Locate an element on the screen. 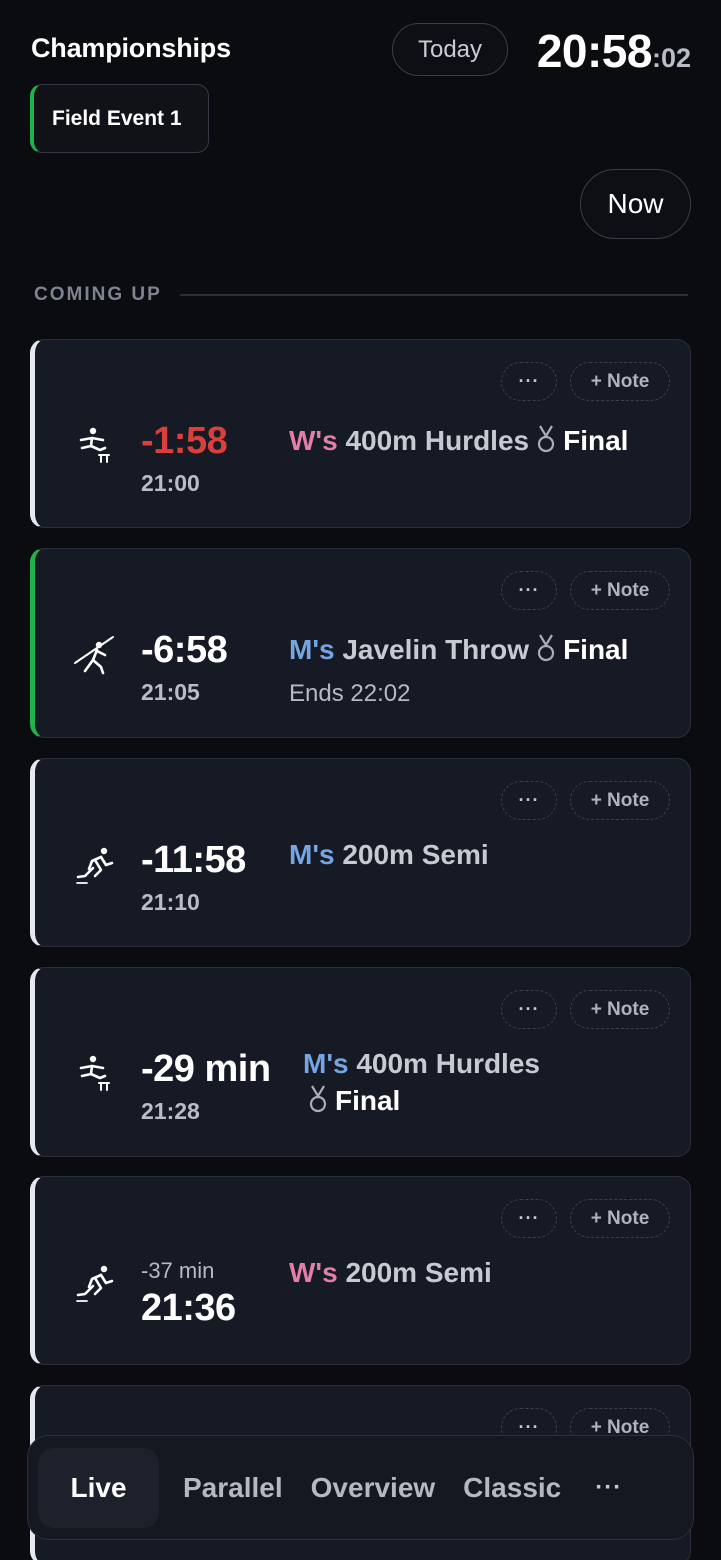 The image size is (721, 1560). jump-to-now-button: Now is located at coordinates (635, 204).